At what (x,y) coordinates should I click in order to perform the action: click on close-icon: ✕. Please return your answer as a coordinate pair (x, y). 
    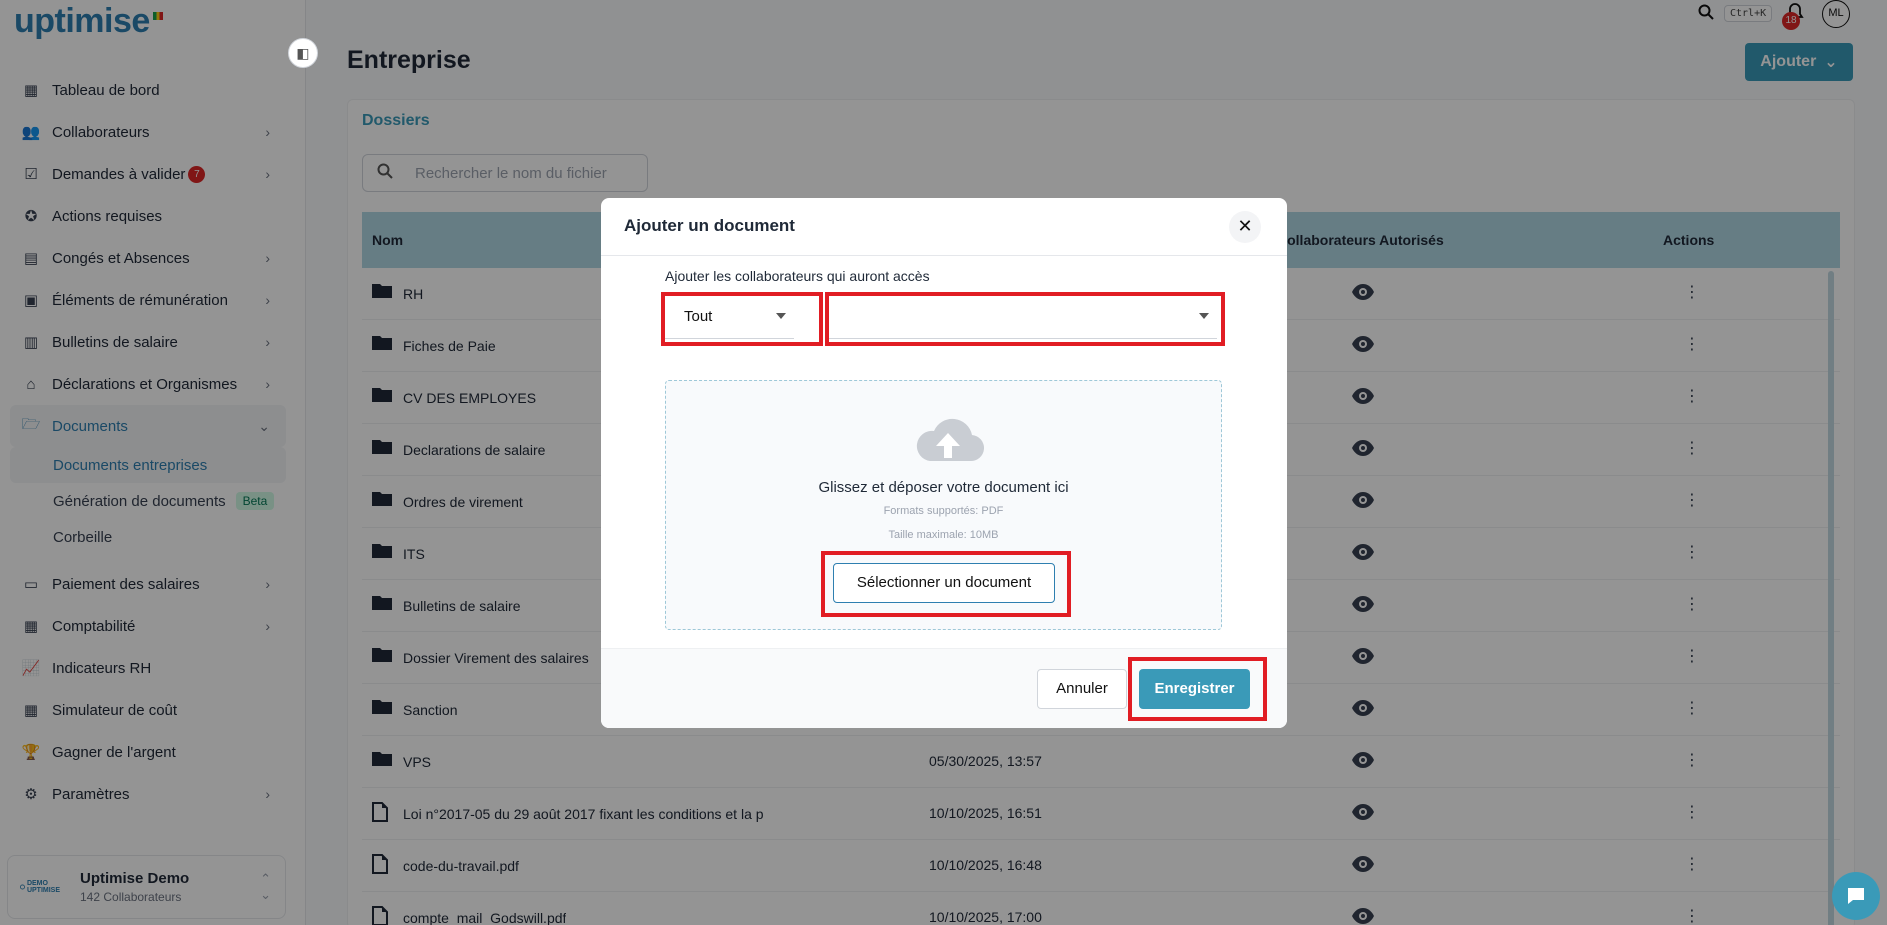
    Looking at the image, I should click on (1245, 227).